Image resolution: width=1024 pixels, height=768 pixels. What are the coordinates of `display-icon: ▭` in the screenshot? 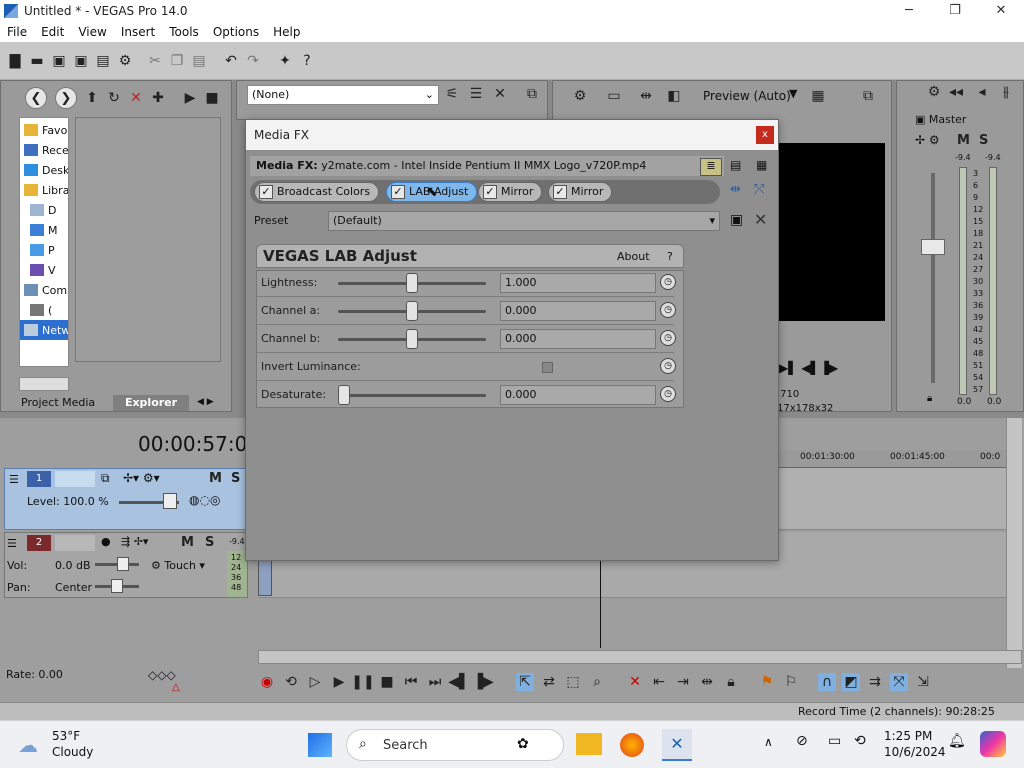 It's located at (834, 741).